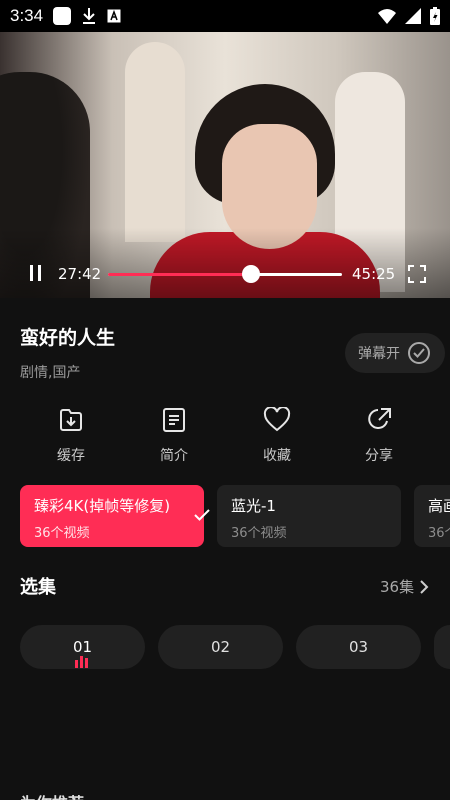  Describe the element at coordinates (387, 16) in the screenshot. I see `wifi-icon` at that location.